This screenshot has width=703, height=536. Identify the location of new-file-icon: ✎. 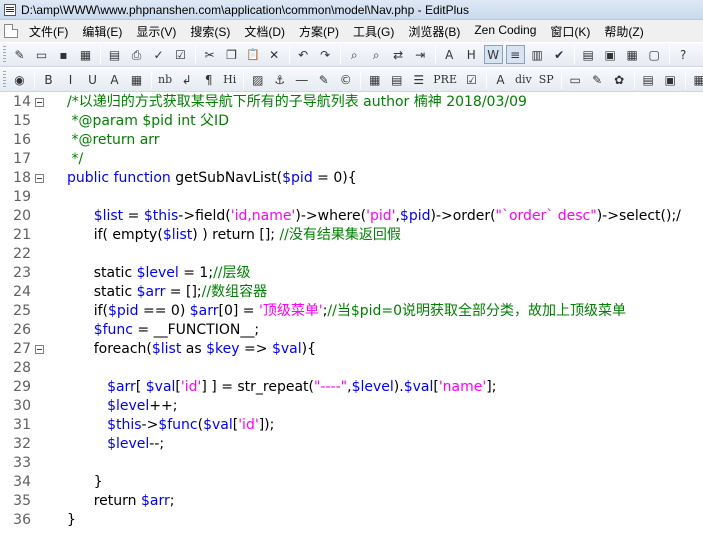
(19, 54).